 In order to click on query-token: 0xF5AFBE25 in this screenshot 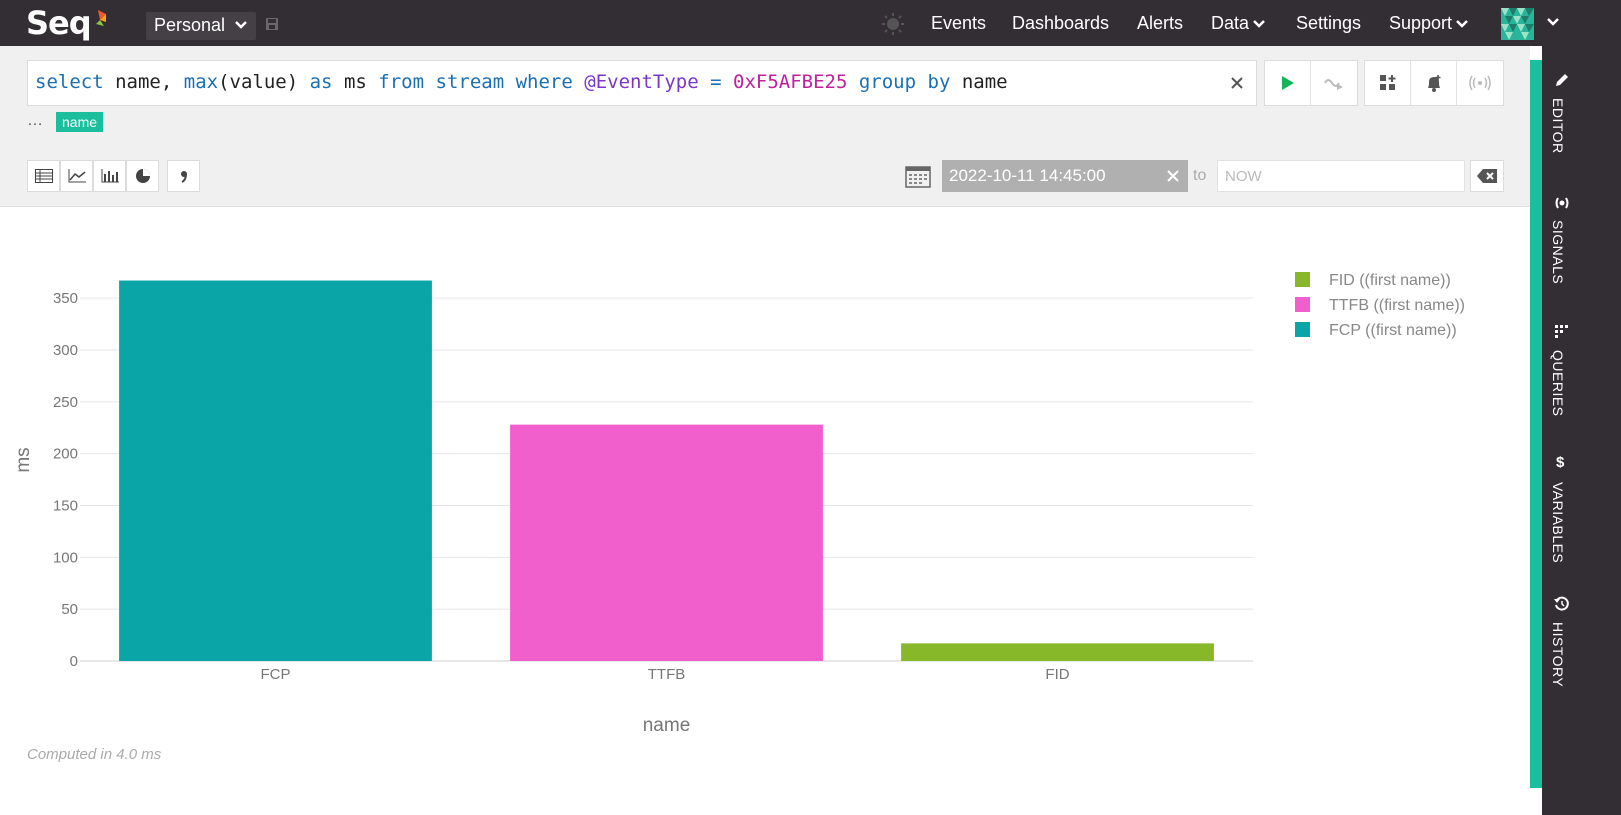, I will do `click(790, 82)`.